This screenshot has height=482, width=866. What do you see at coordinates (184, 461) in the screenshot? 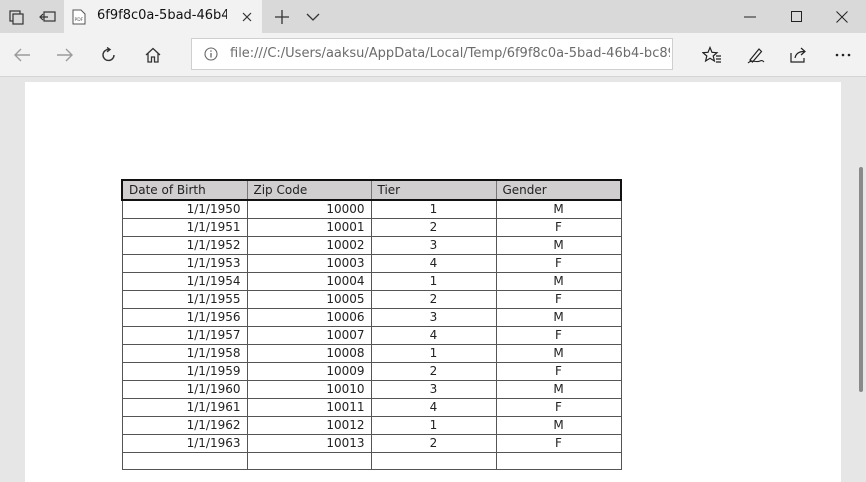
I see `cell-date-of-birth` at bounding box center [184, 461].